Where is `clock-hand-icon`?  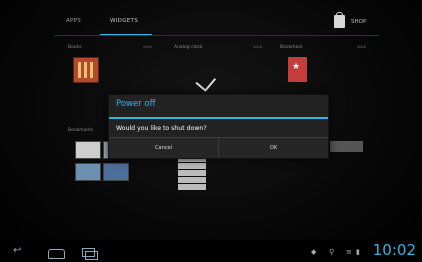
clock-hand-icon is located at coordinates (201, 86).